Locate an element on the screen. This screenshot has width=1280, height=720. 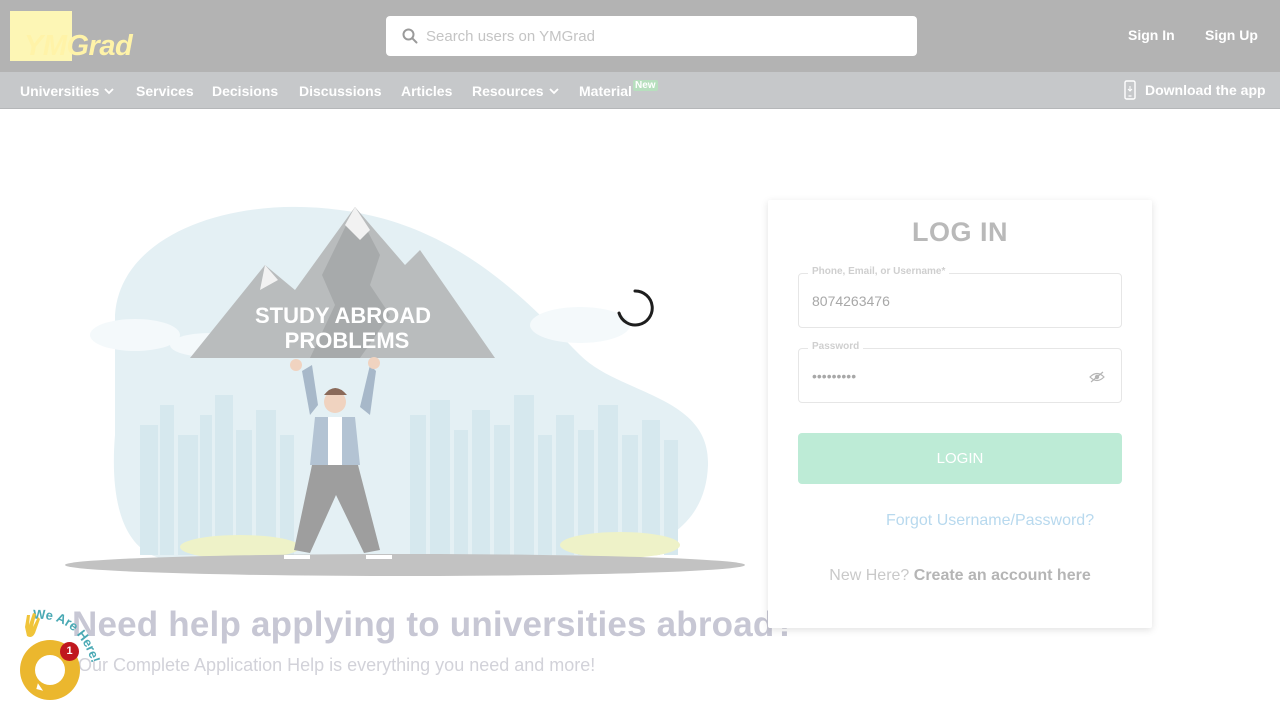
nav-universities-label: Universities is located at coordinates (60, 91).